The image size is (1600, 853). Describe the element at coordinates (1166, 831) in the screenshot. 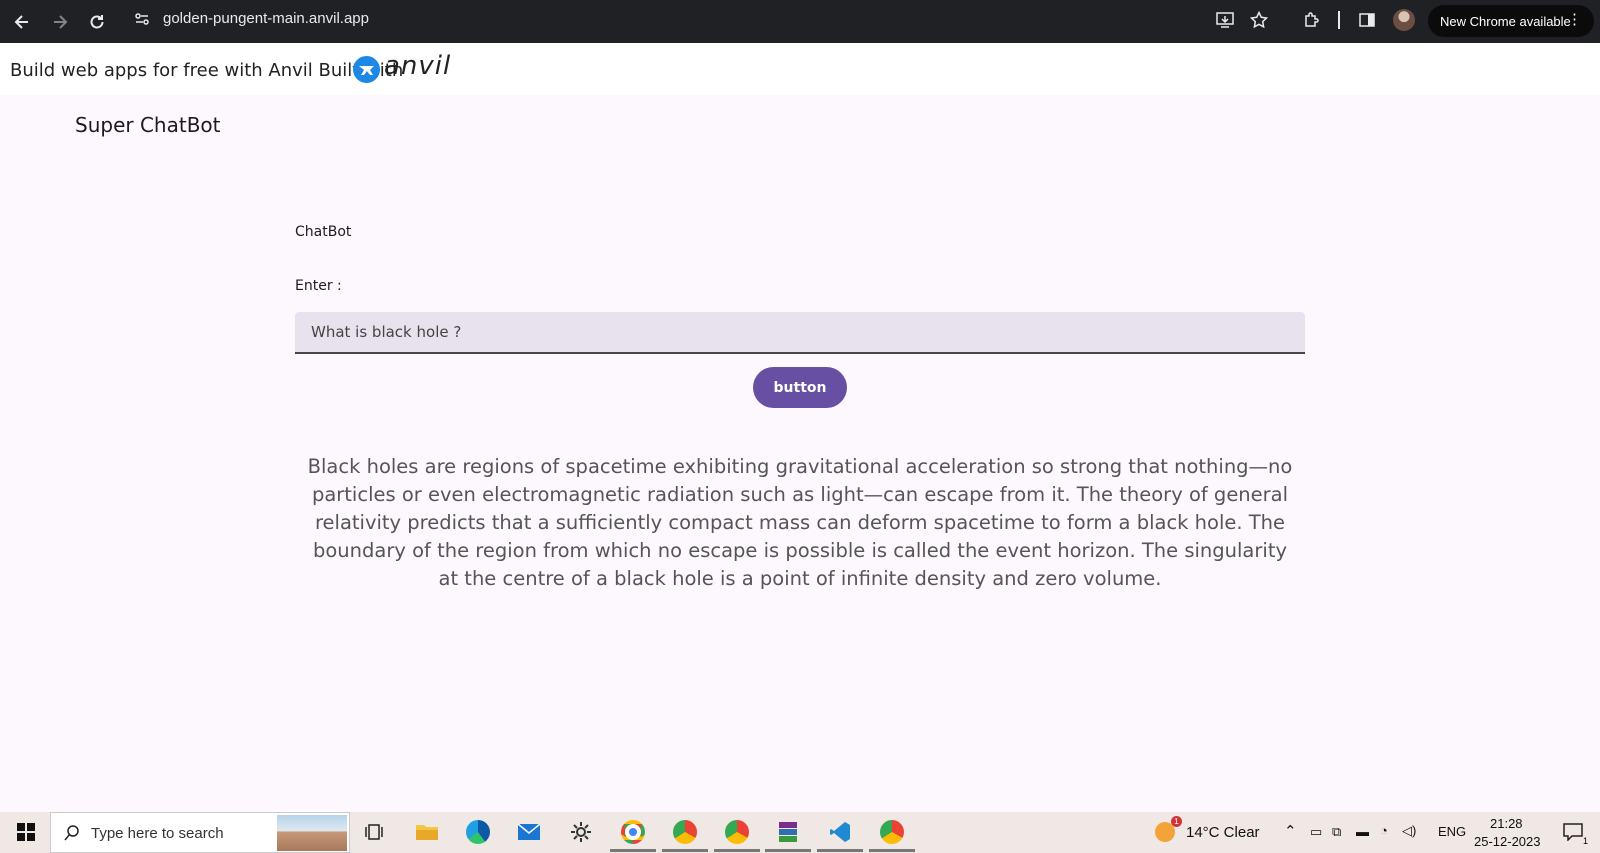

I see `weather-icon: 1` at that location.